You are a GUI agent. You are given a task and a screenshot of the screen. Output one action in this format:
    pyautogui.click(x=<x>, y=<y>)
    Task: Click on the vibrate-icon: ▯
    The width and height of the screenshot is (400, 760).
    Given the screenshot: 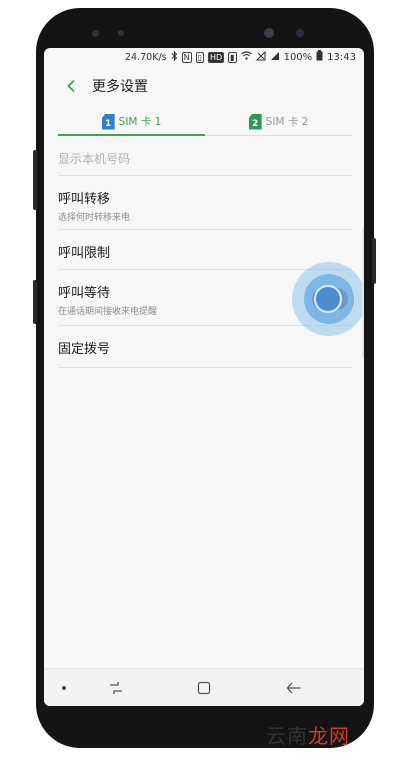 What is the action you would take?
    pyautogui.click(x=199, y=57)
    